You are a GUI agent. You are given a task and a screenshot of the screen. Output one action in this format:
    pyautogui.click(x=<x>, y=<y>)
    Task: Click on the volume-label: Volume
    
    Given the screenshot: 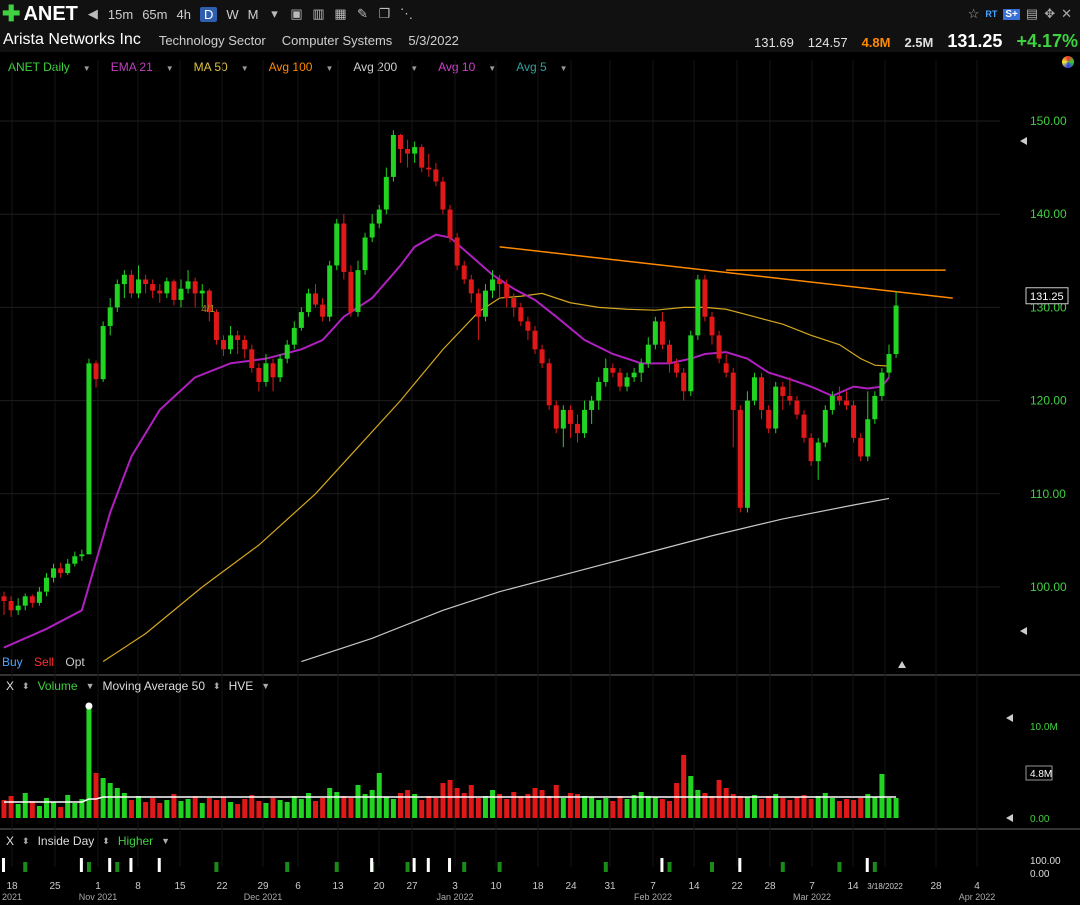 What is the action you would take?
    pyautogui.click(x=58, y=686)
    